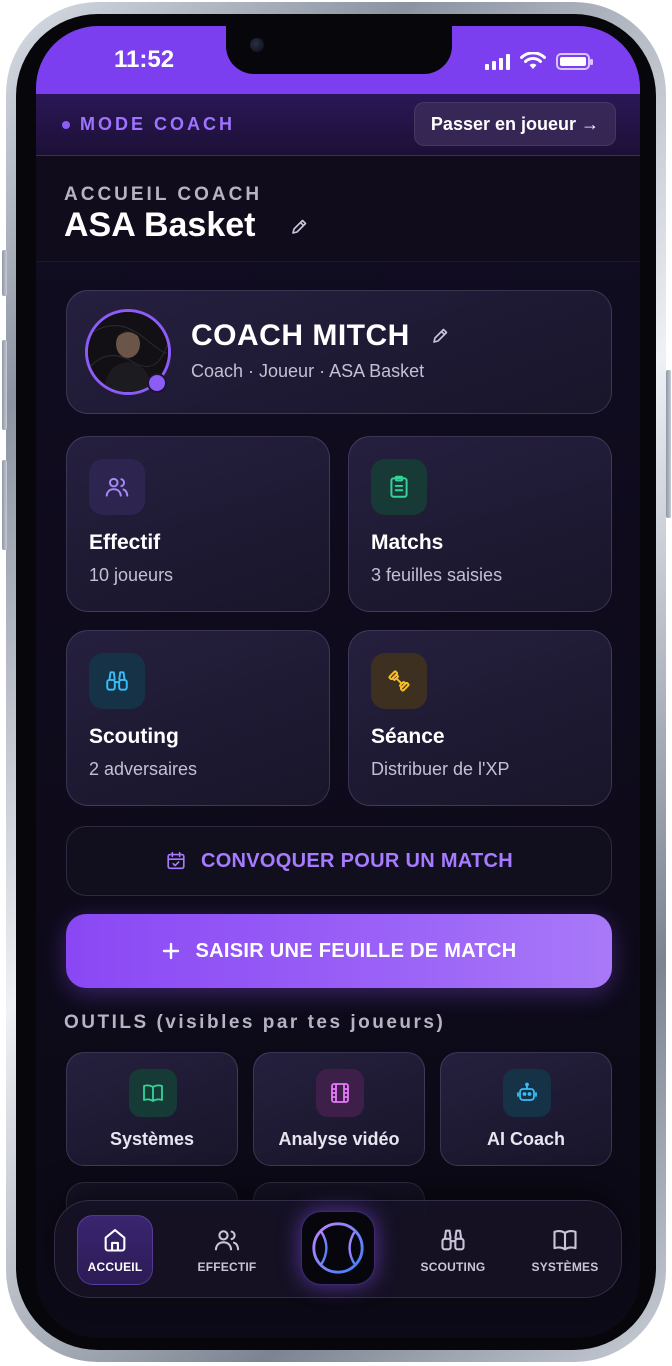 The image size is (672, 1366). I want to click on tile-title: Effectif, so click(125, 542).